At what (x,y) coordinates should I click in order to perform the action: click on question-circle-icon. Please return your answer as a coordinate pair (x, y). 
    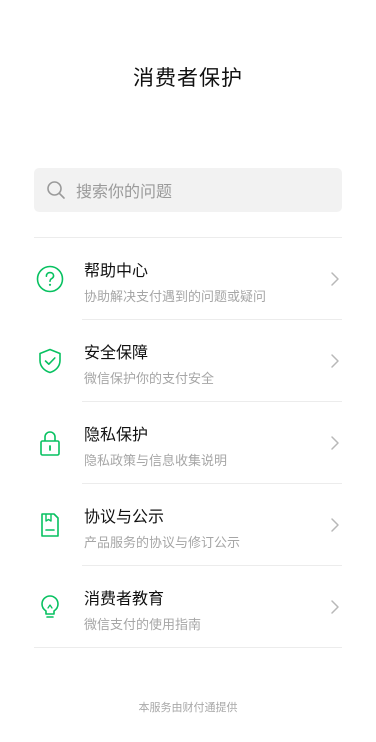
    Looking at the image, I should click on (50, 279).